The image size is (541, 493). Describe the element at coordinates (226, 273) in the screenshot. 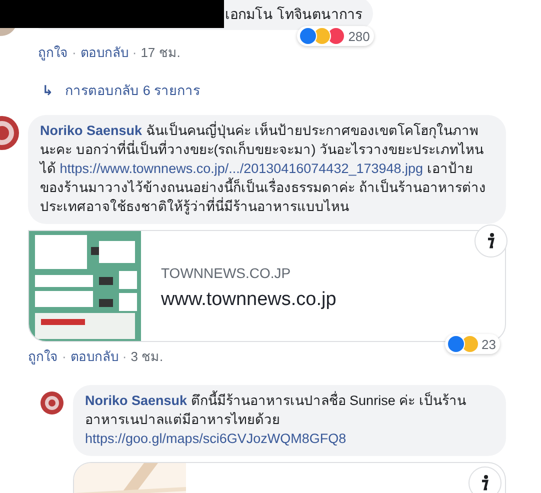

I see `link-domain: TOWNNEWS.CO.JP` at that location.